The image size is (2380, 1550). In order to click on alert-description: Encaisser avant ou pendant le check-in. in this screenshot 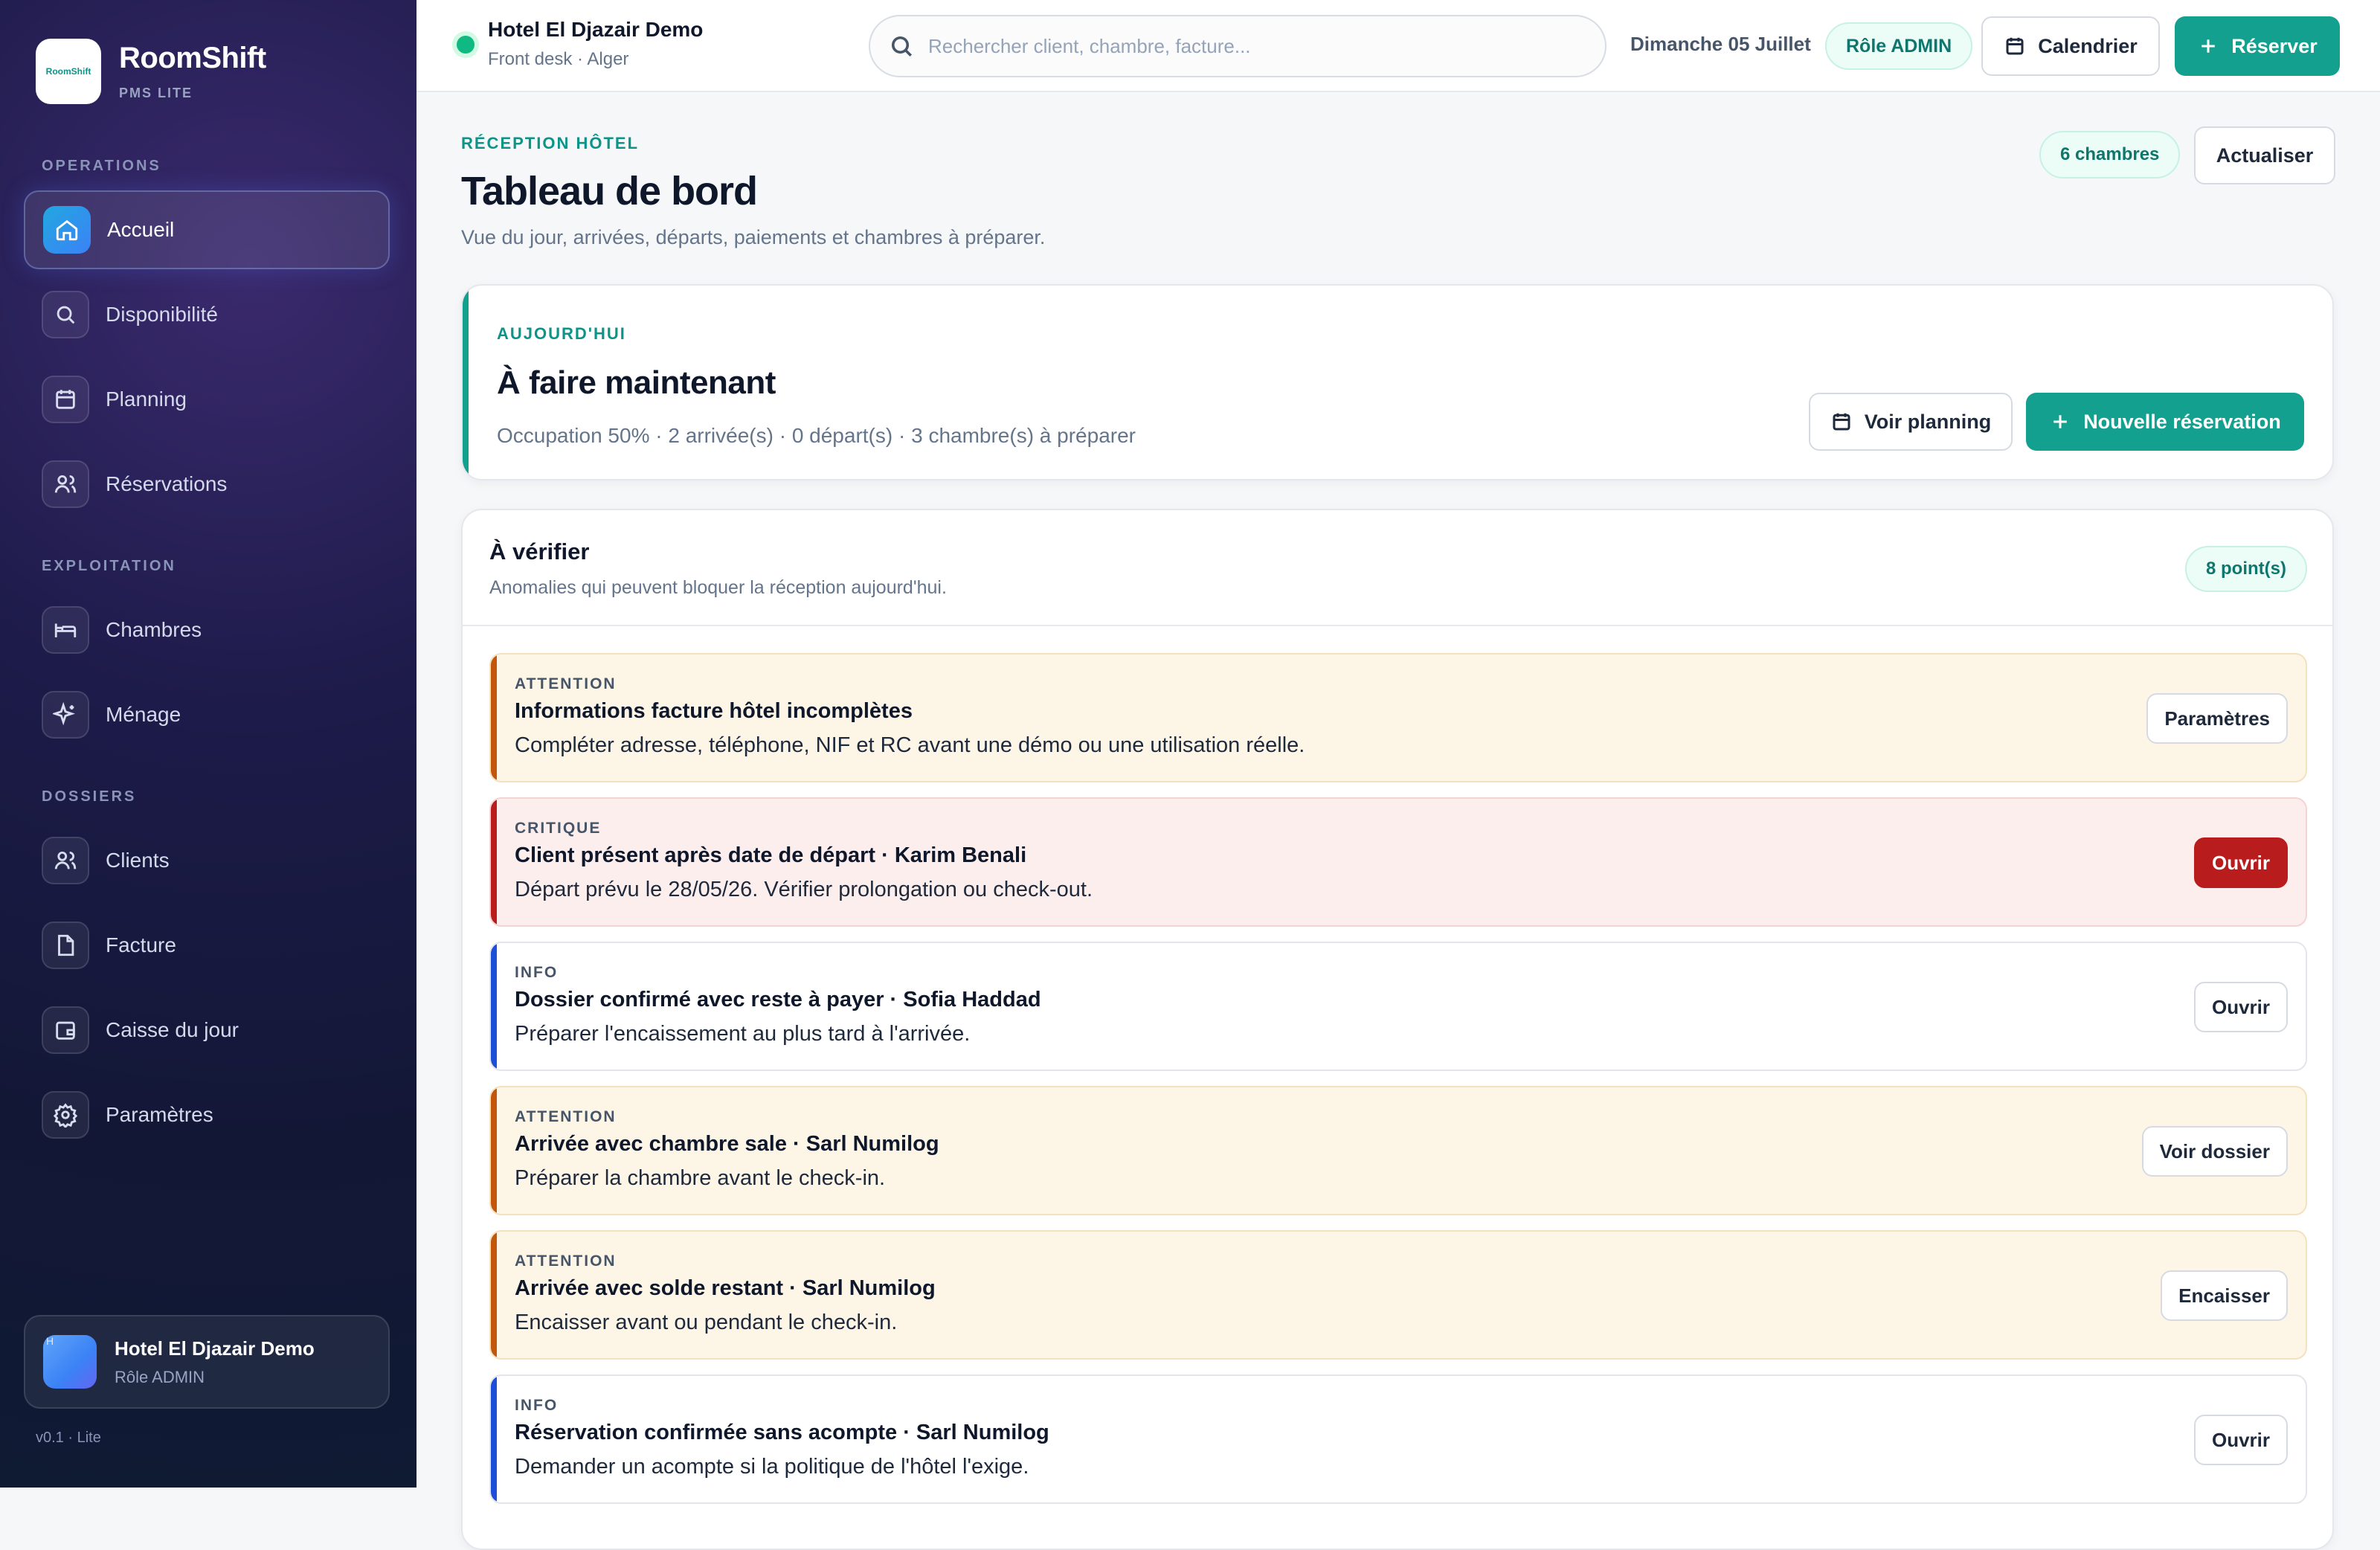, I will do `click(707, 1322)`.